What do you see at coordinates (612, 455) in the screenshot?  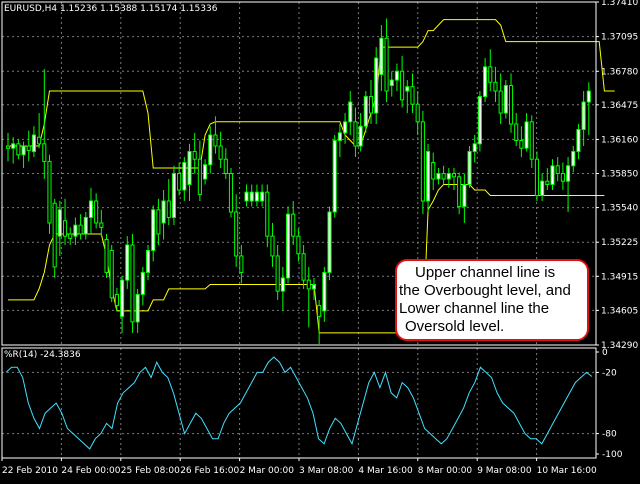 I see `wpr-tick-label: -100` at bounding box center [612, 455].